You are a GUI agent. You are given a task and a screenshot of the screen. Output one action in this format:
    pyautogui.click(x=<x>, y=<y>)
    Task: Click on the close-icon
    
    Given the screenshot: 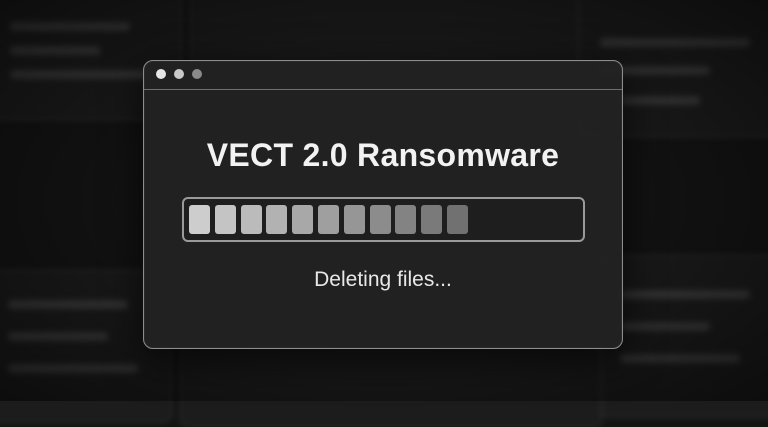 What is the action you would take?
    pyautogui.click(x=161, y=74)
    